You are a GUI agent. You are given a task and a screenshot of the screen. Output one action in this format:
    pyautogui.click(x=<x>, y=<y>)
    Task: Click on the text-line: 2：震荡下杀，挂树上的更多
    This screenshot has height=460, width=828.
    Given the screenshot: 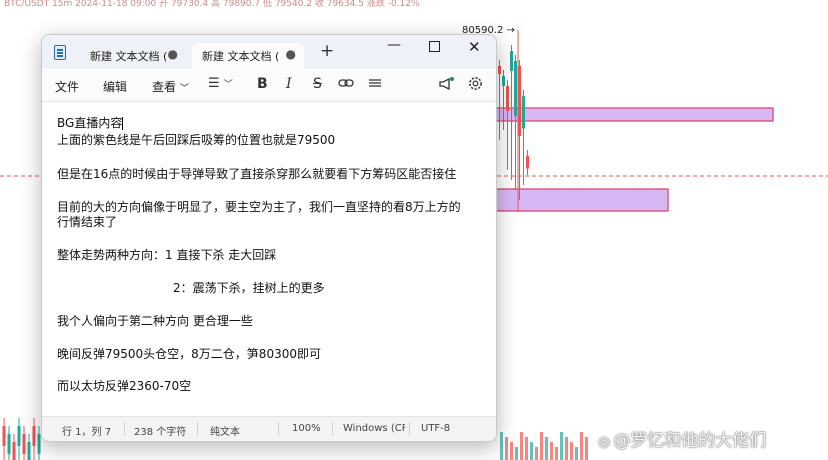 What is the action you would take?
    pyautogui.click(x=249, y=288)
    